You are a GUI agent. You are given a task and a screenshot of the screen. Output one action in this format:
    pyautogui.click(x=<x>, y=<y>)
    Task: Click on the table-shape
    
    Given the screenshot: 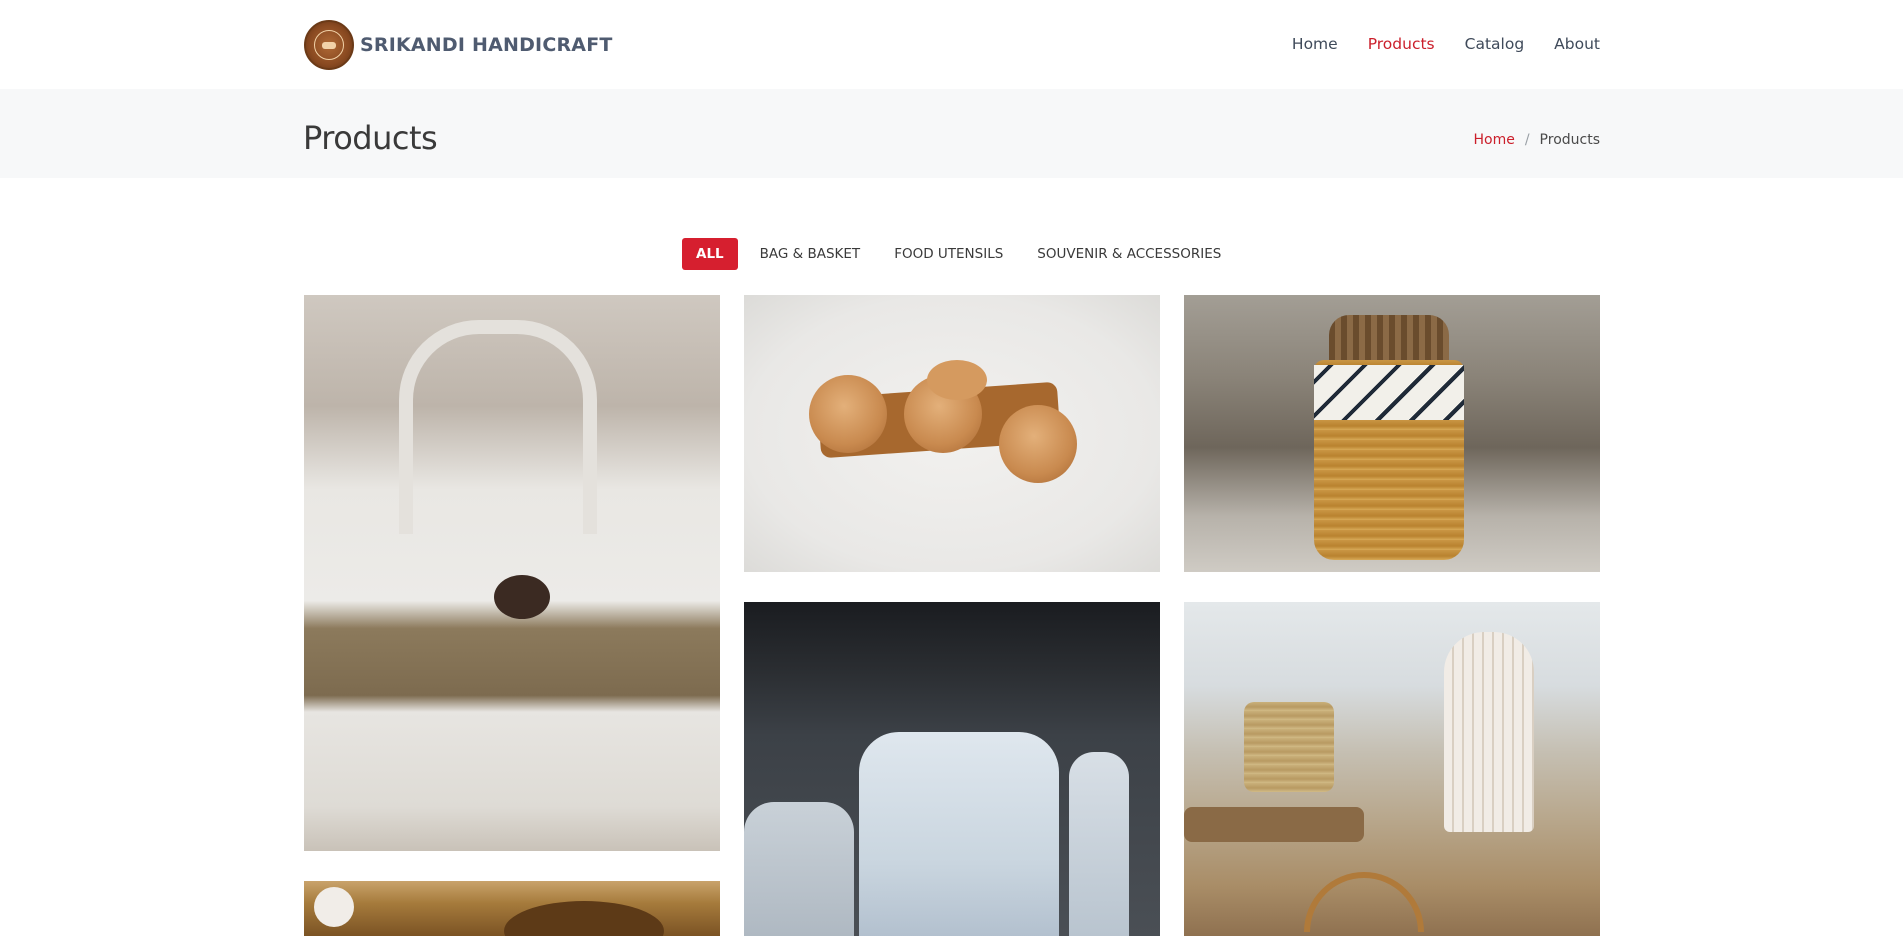 What is the action you would take?
    pyautogui.click(x=1274, y=824)
    